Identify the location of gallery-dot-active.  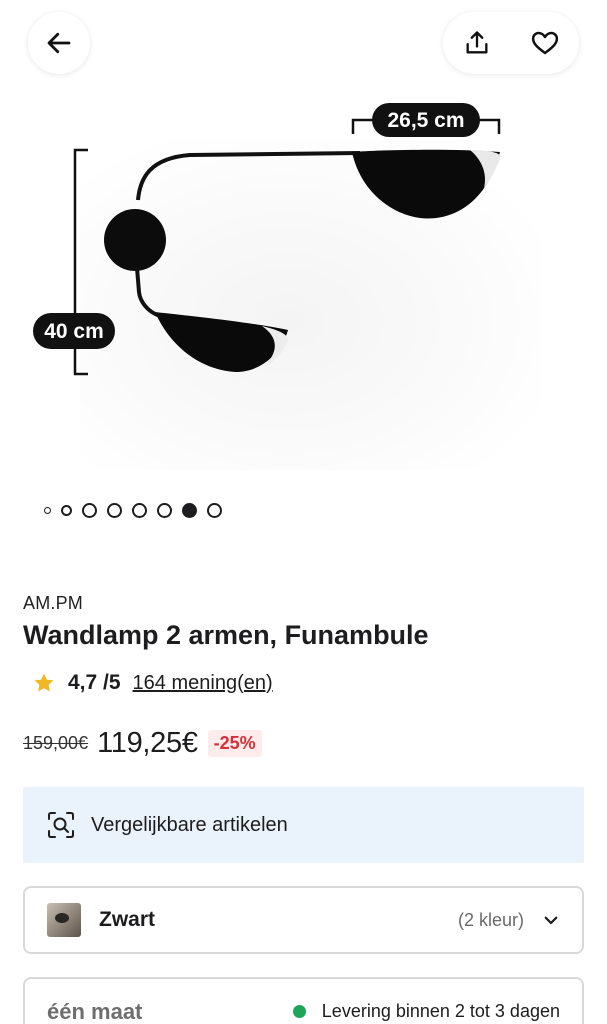
(189, 510).